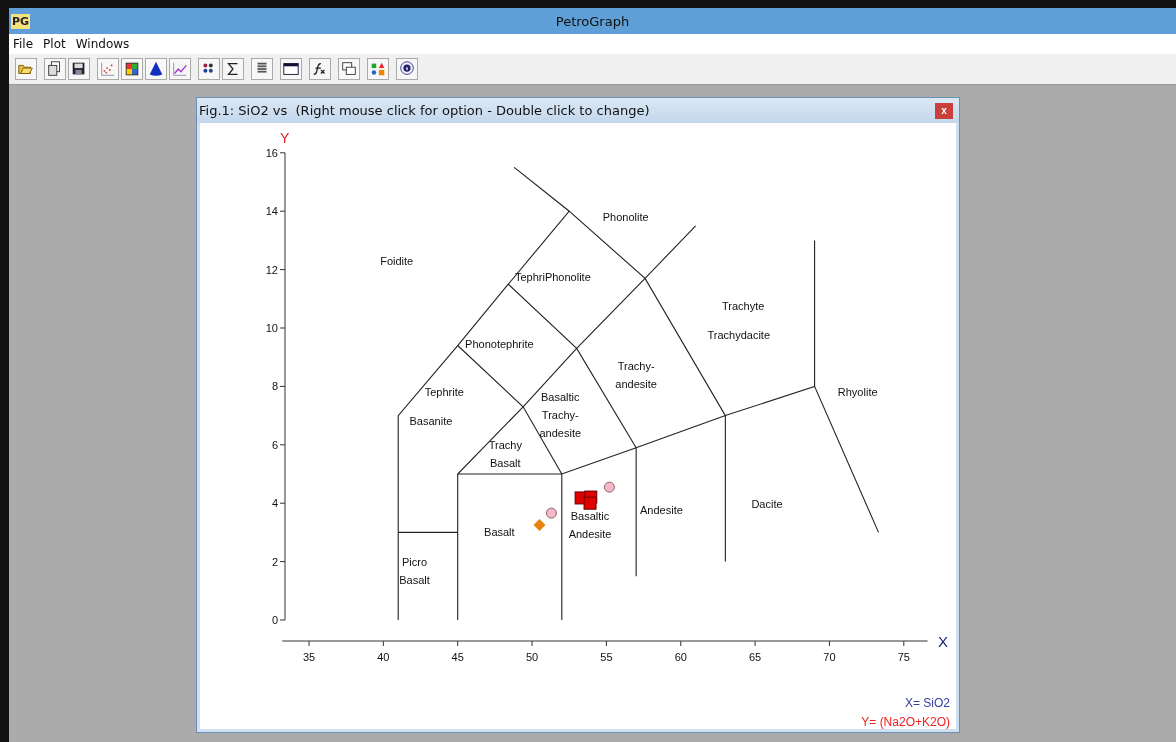 This screenshot has width=1176, height=742. What do you see at coordinates (271, 328) in the screenshot?
I see `tick-label: 10` at bounding box center [271, 328].